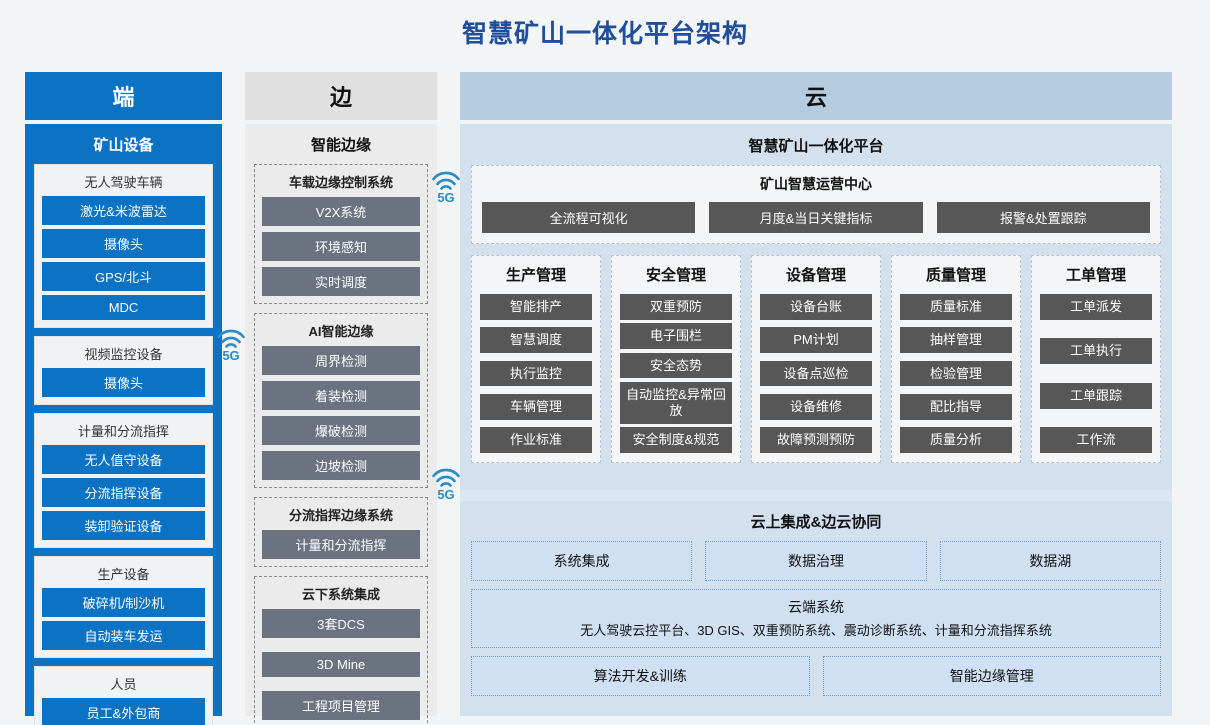 The width and height of the screenshot is (1210, 725). I want to click on device-item: 破碎机/制沙机, so click(123, 602).